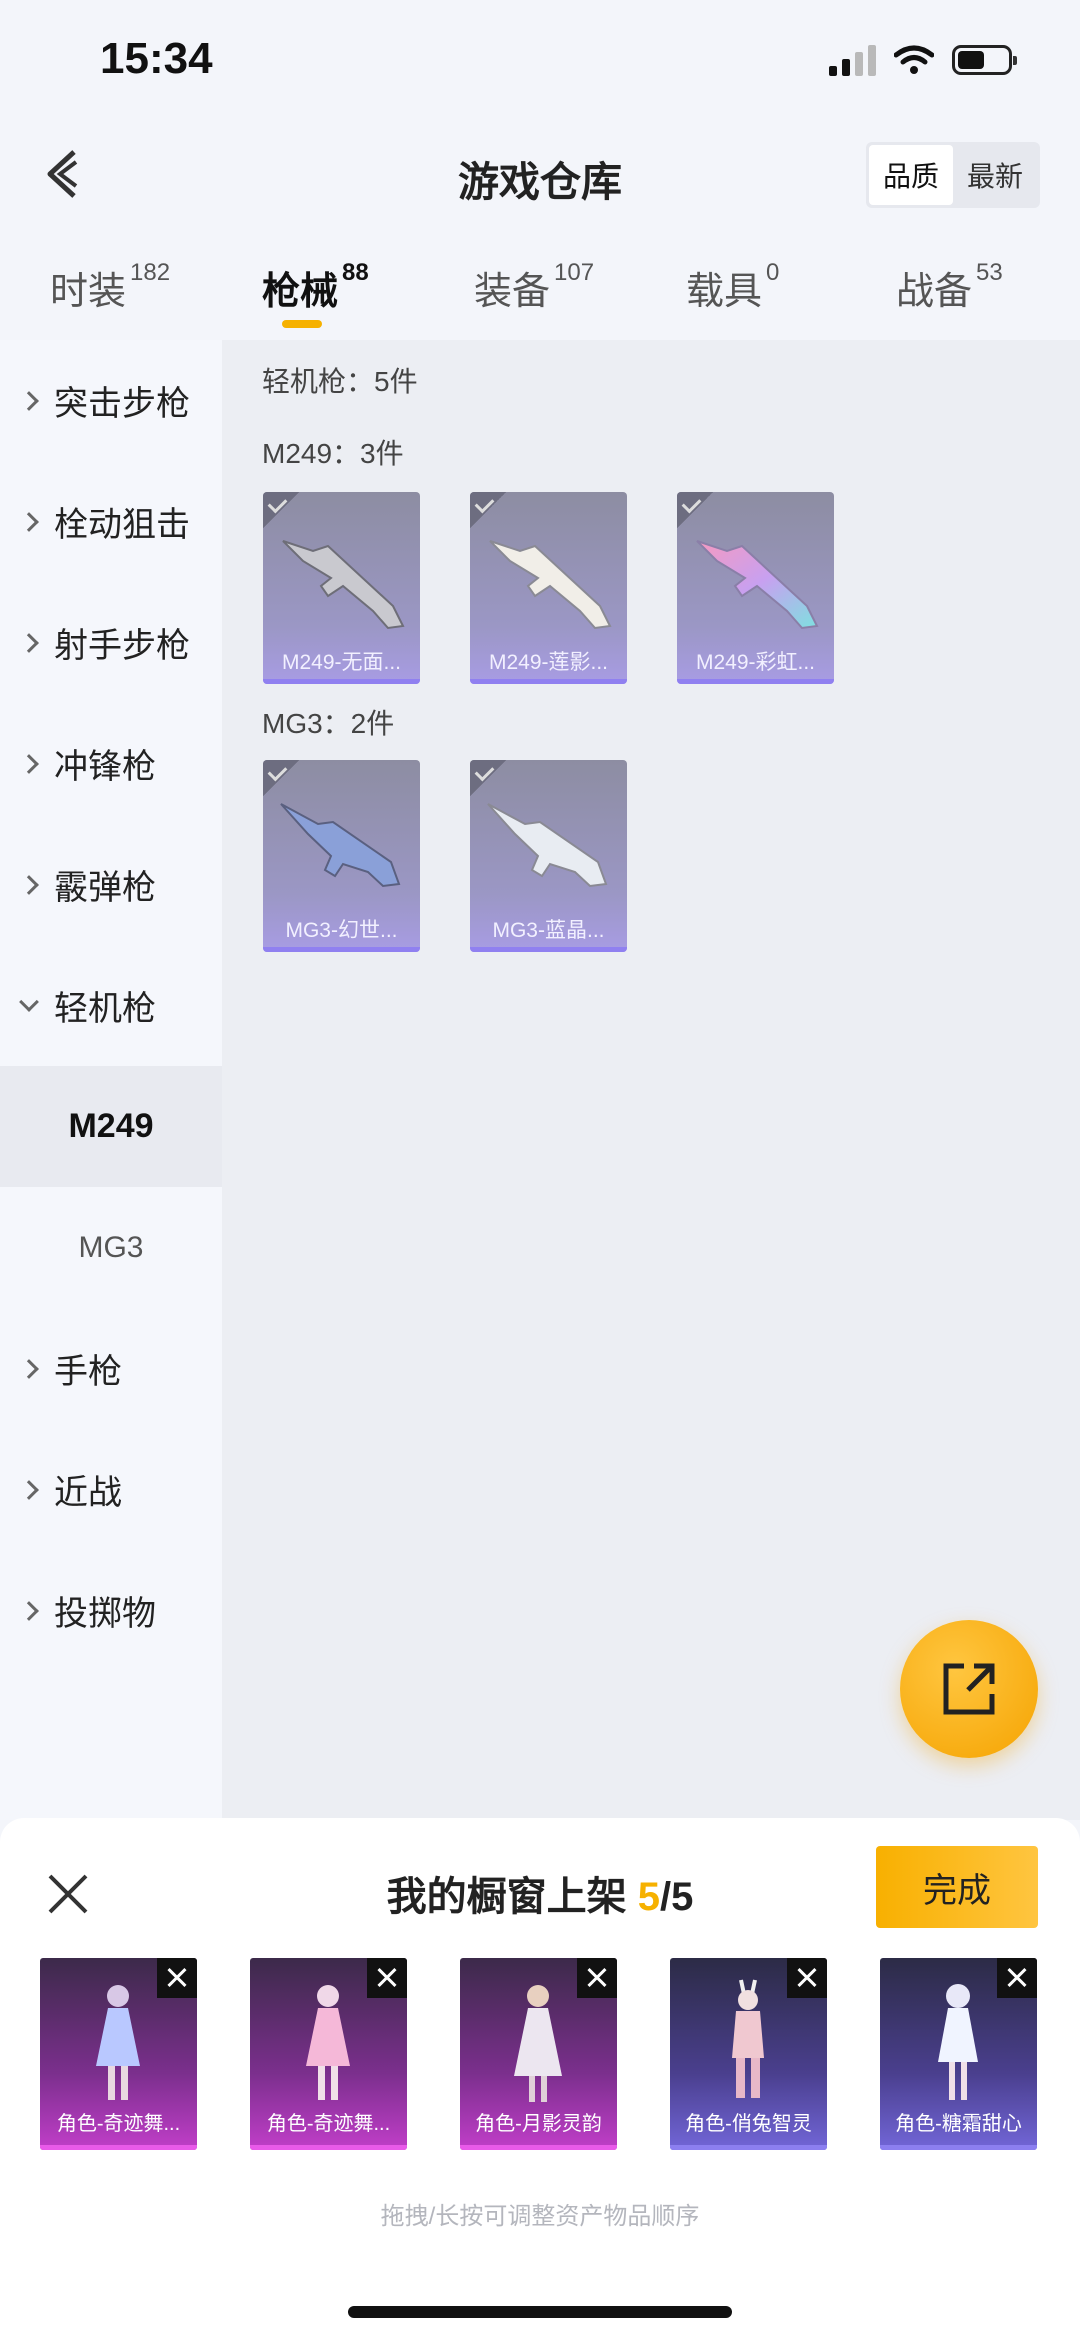 The height and width of the screenshot is (2337, 1080). I want to click on tab-fashion: 时装 182, so click(110, 287).